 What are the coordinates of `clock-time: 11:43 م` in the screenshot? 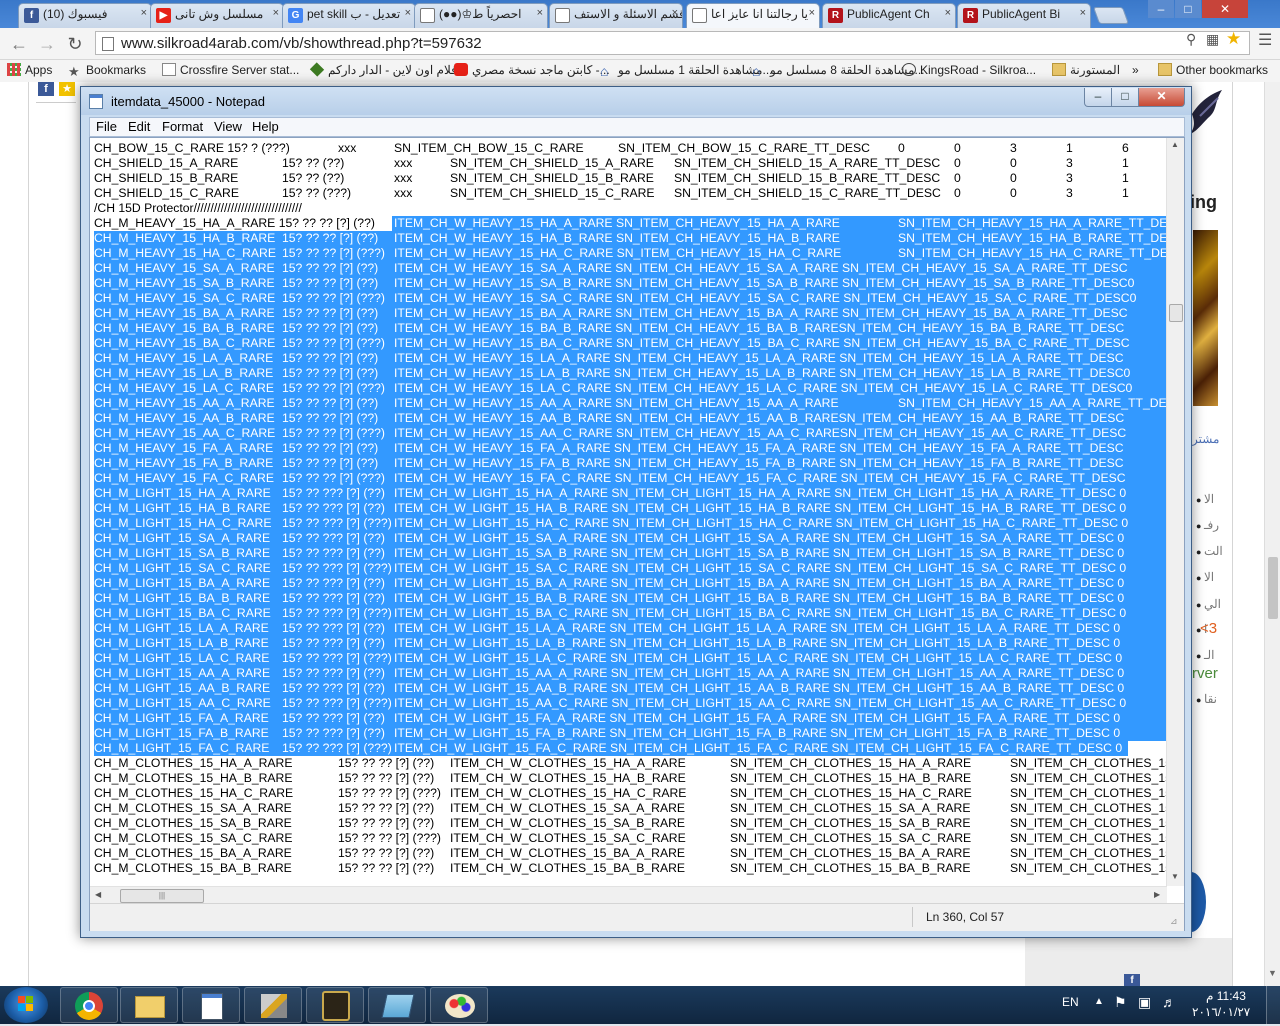 It's located at (1226, 996).